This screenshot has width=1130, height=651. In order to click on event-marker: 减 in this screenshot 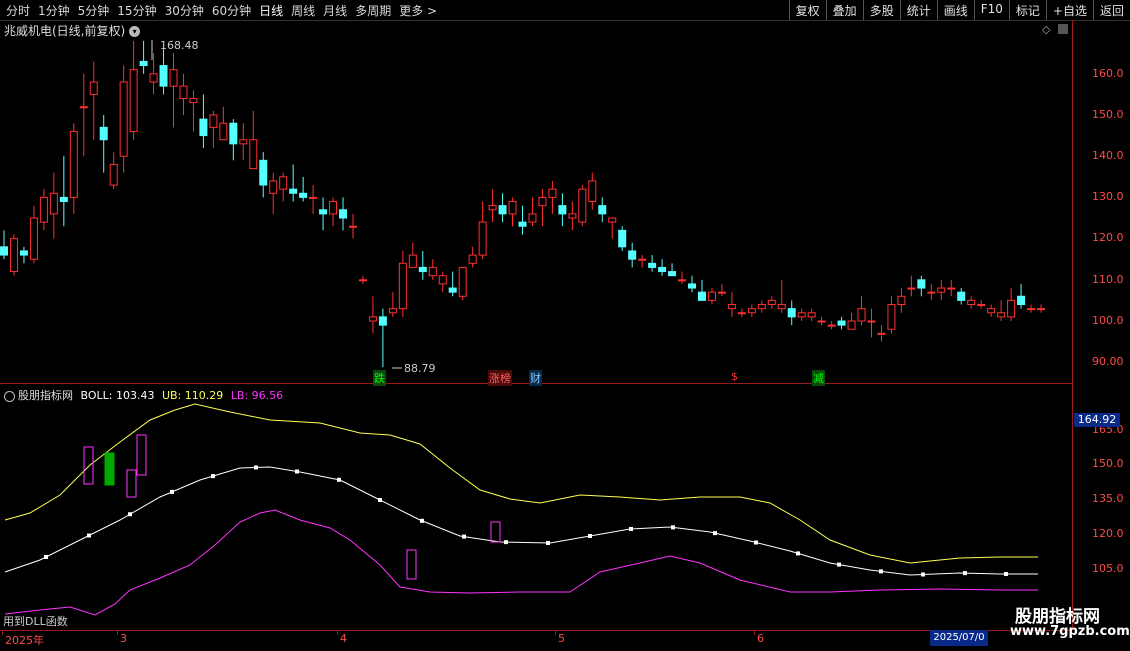, I will do `click(818, 378)`.